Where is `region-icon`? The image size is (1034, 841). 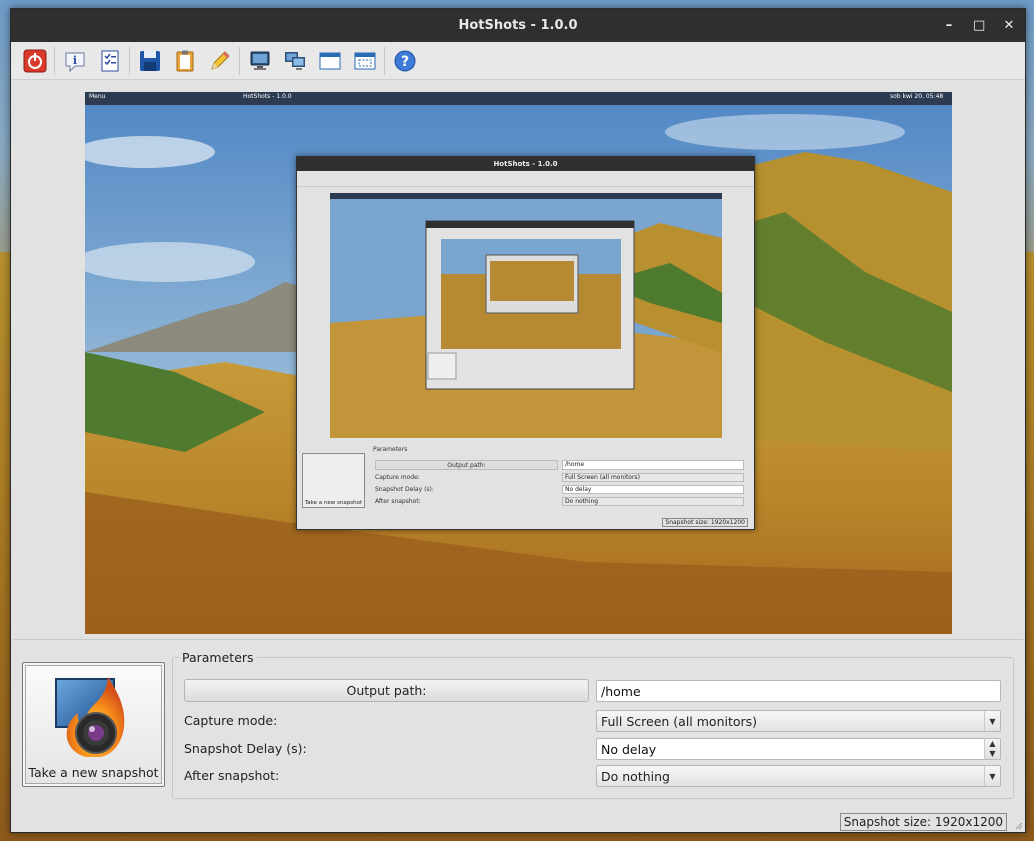
region-icon is located at coordinates (364, 60).